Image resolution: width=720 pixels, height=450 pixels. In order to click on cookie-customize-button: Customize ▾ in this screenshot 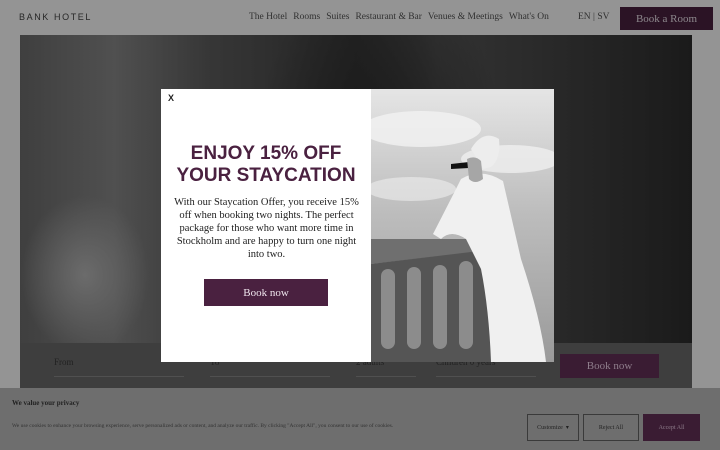, I will do `click(553, 427)`.